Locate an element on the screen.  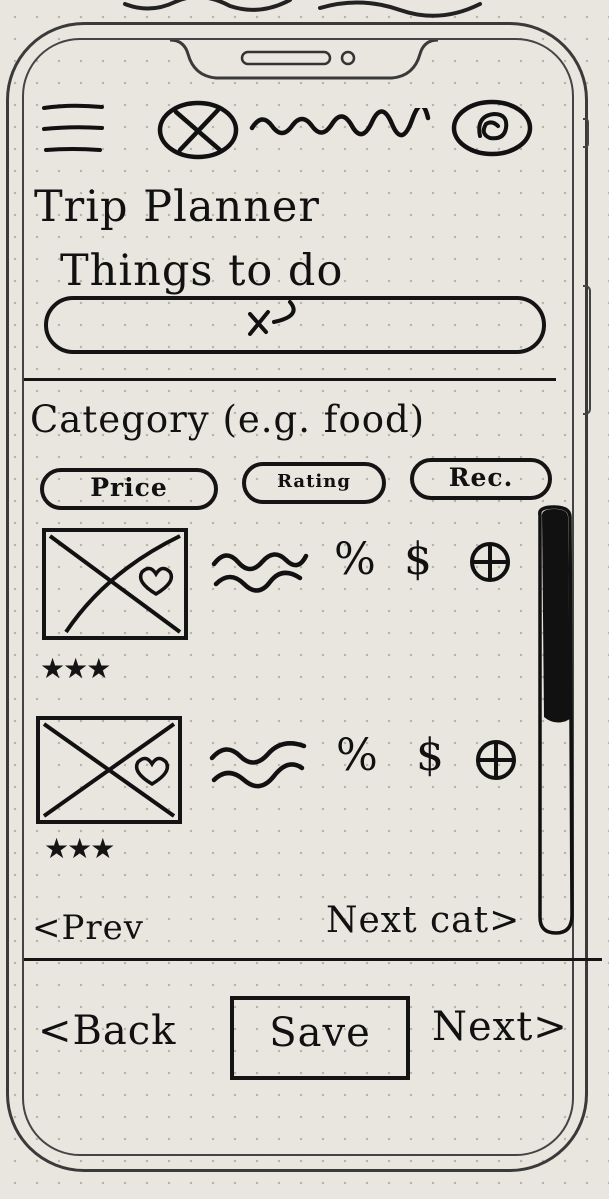
filter-chip-price: Price is located at coordinates (129, 489).